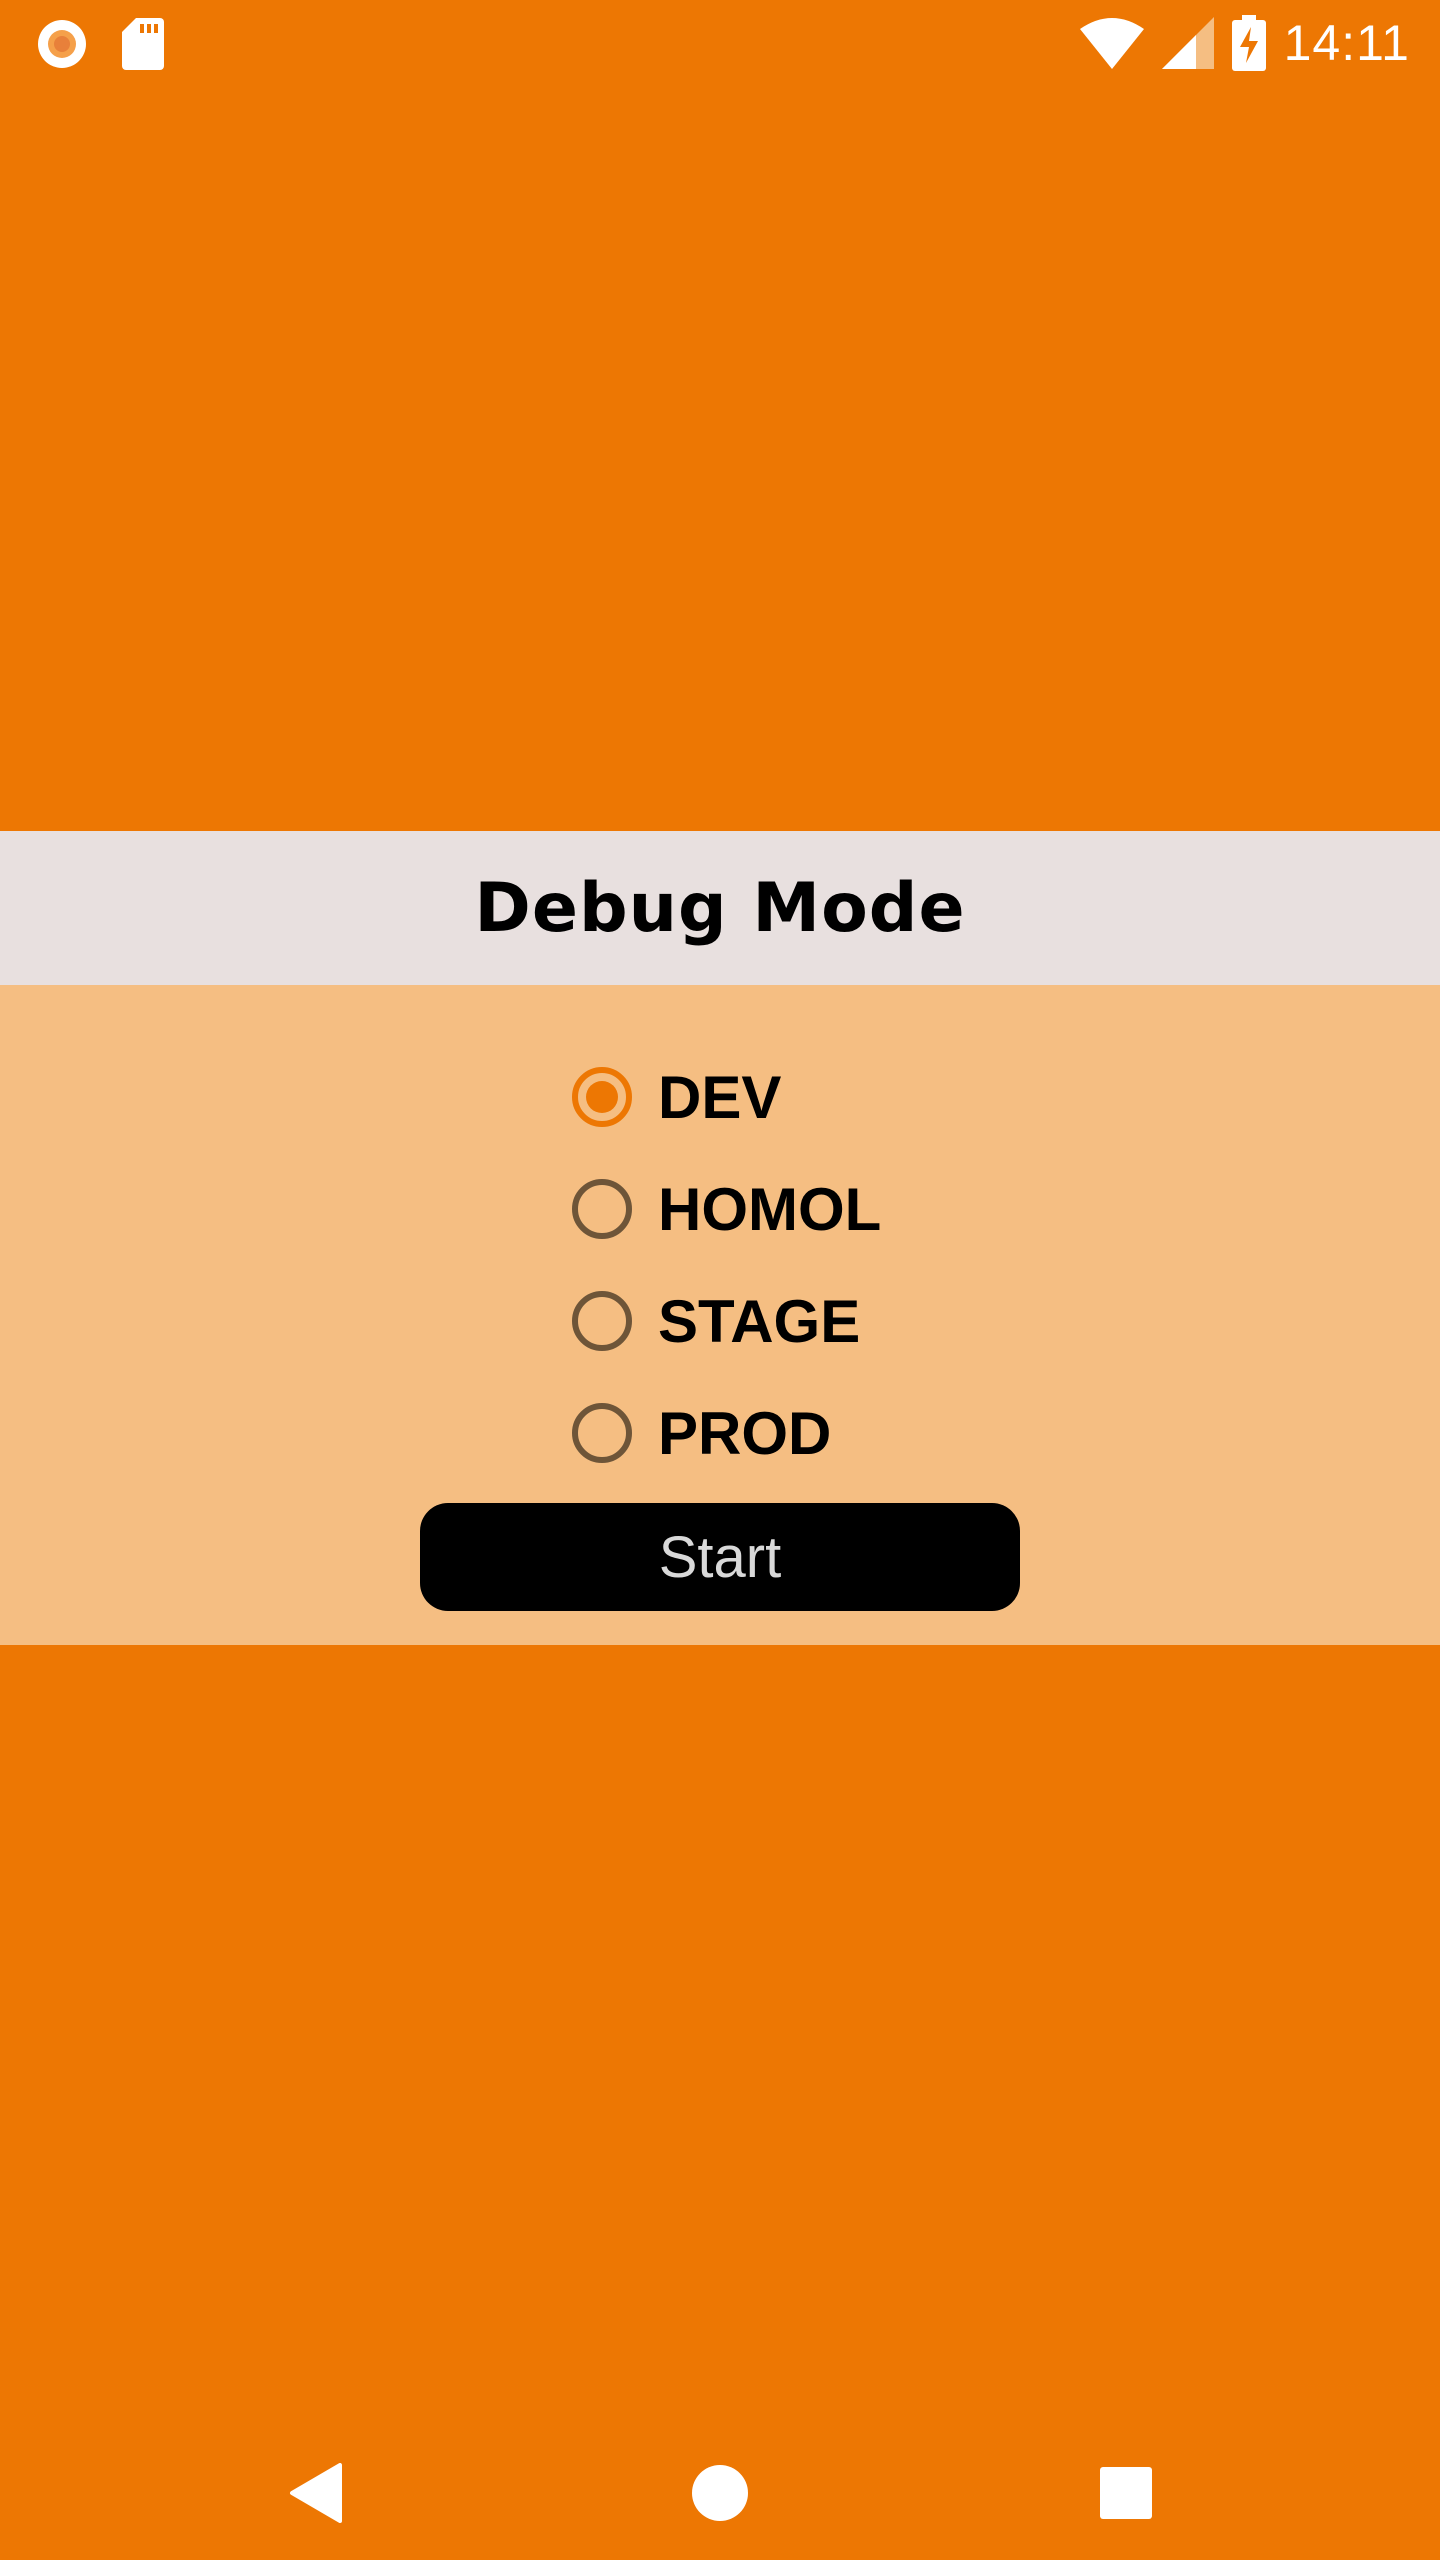 Image resolution: width=1440 pixels, height=2560 pixels. I want to click on radio-option-homol: HOMOL, so click(726, 1209).